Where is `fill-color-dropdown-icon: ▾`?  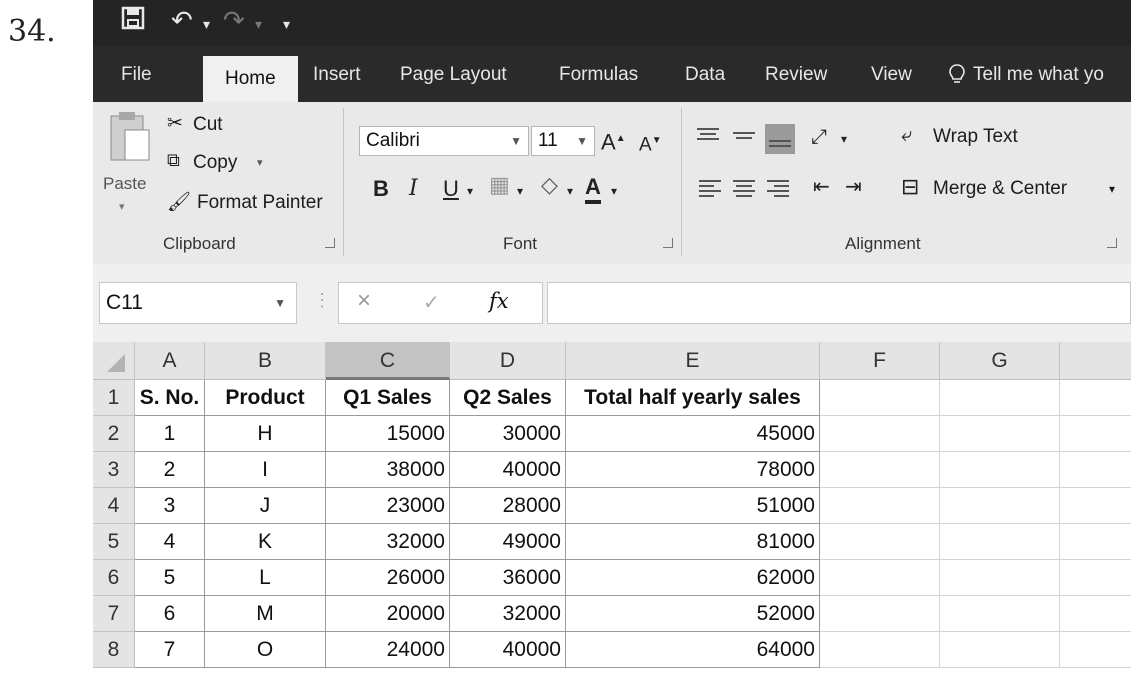 fill-color-dropdown-icon: ▾ is located at coordinates (570, 191).